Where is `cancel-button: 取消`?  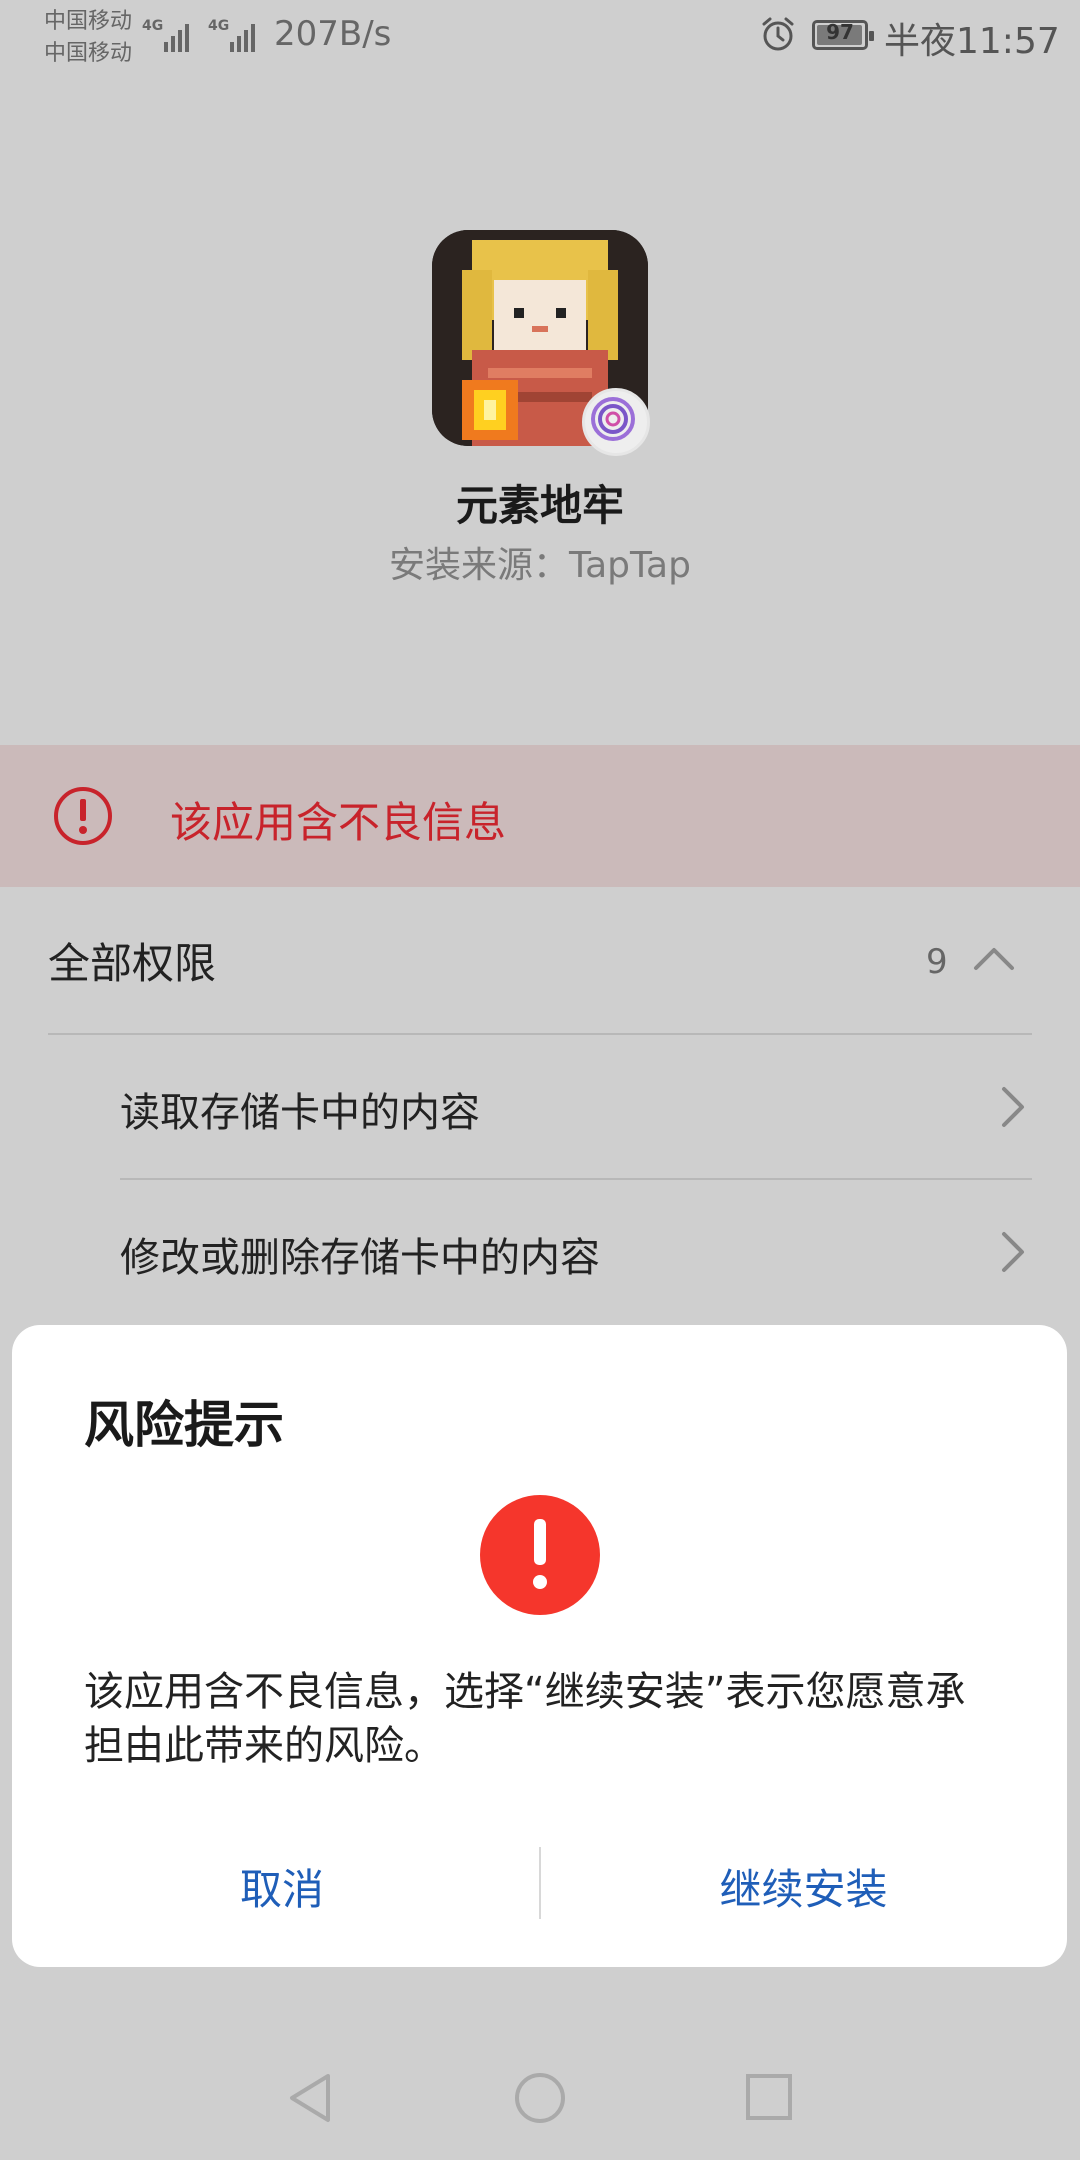 cancel-button: 取消 is located at coordinates (282, 1890).